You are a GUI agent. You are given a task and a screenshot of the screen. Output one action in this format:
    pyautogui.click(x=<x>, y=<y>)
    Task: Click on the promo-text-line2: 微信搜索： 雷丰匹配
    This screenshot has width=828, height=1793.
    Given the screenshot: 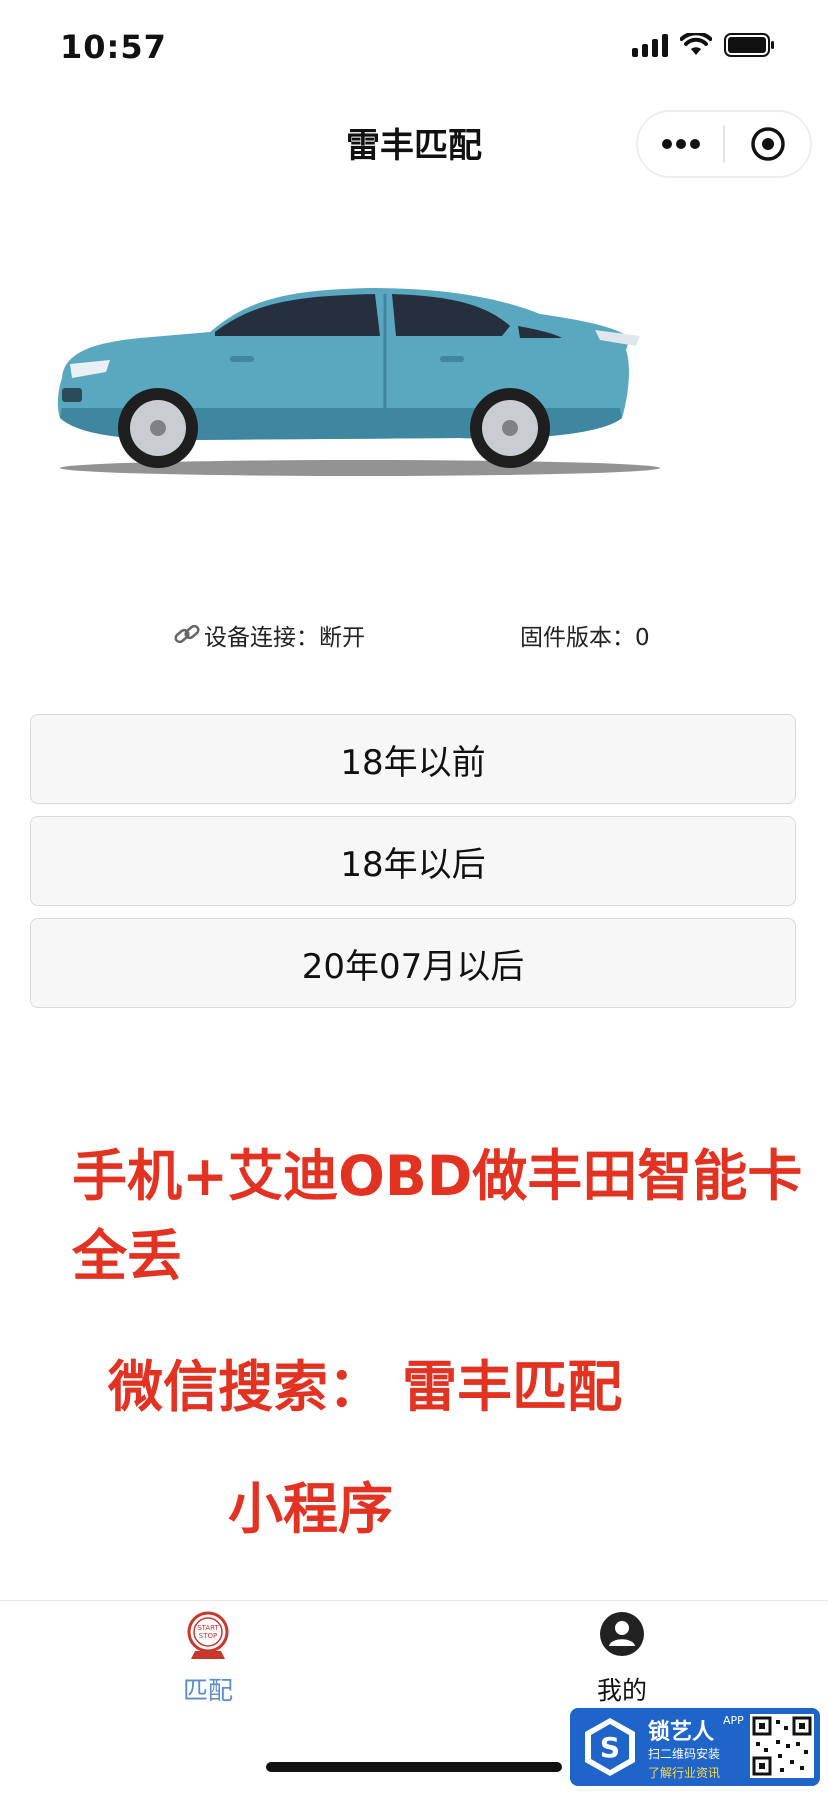 What is the action you would take?
    pyautogui.click(x=365, y=1387)
    